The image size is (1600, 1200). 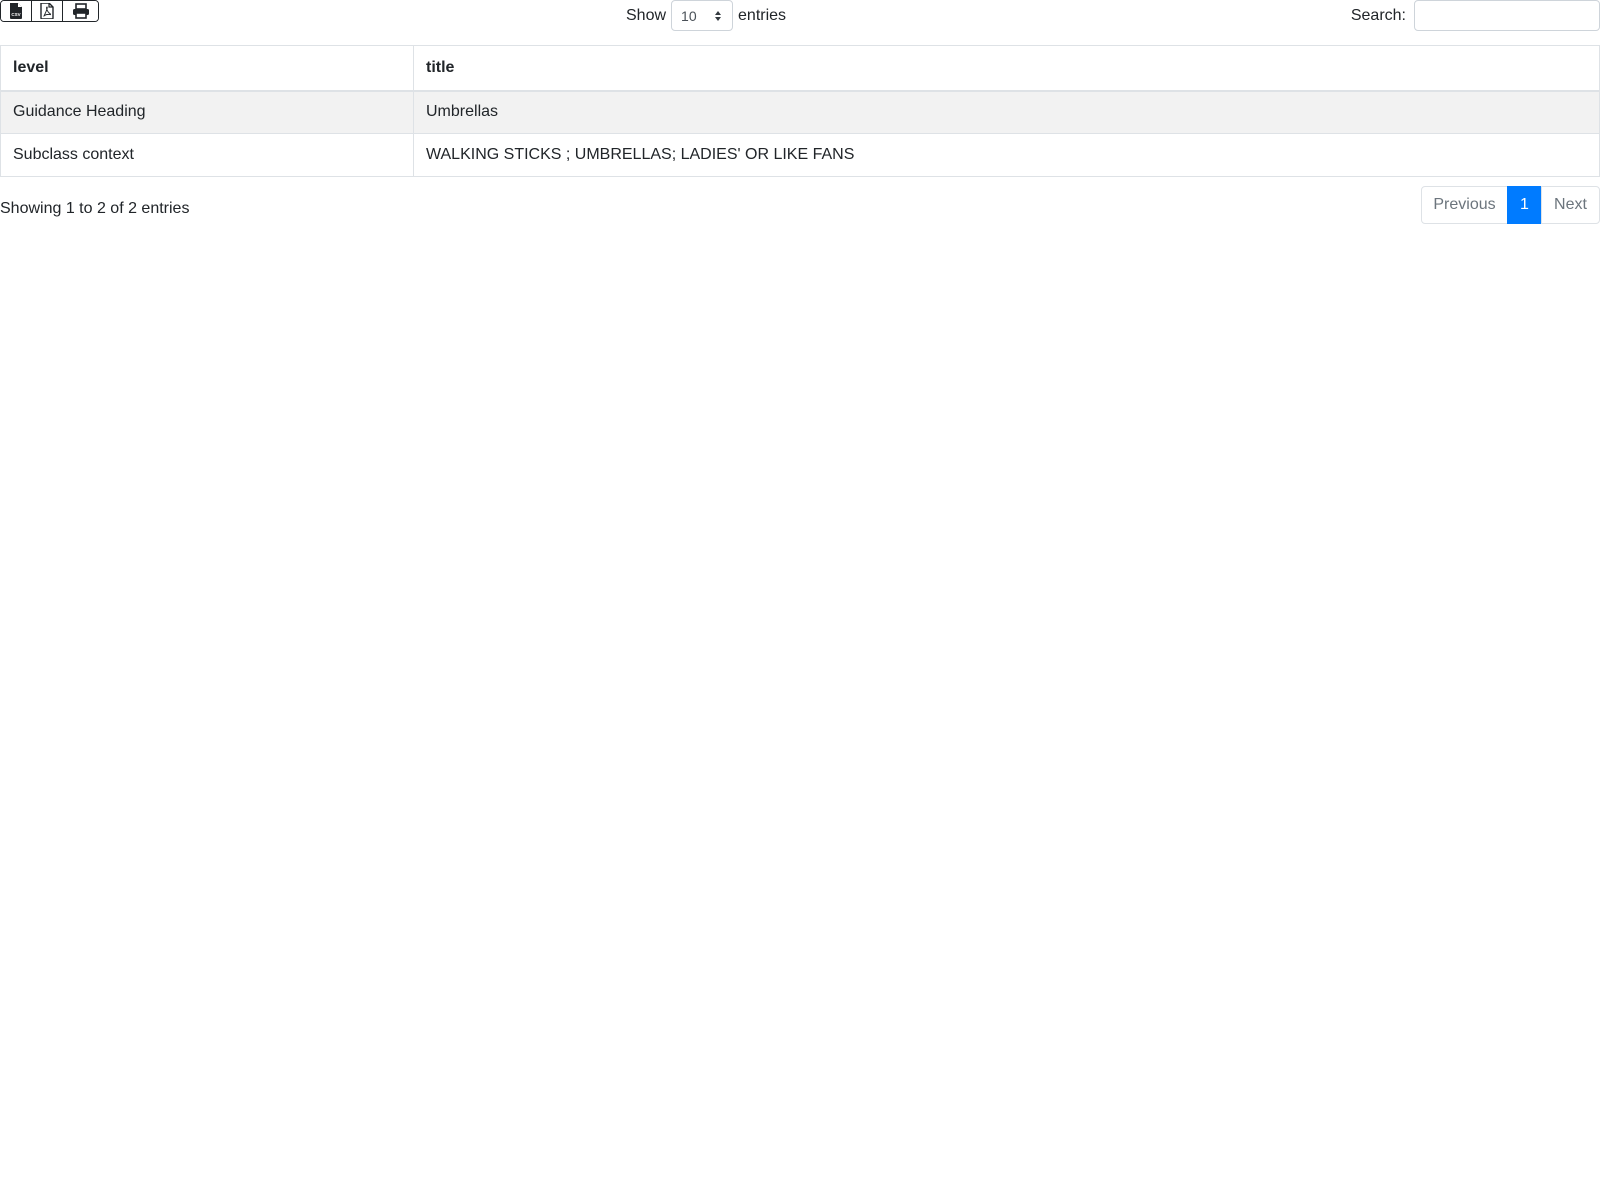 I want to click on show-label: Show, so click(x=646, y=15).